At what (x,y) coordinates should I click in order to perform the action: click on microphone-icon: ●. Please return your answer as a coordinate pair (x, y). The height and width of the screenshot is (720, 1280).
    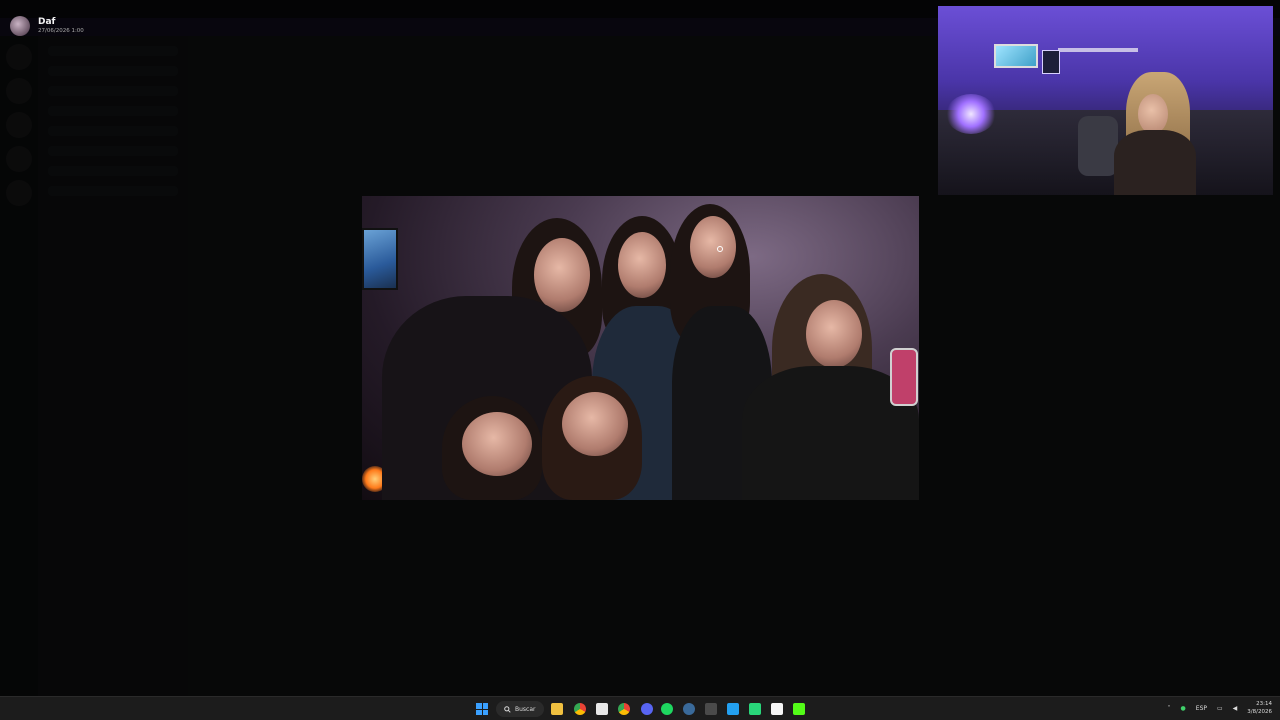
    Looking at the image, I should click on (1183, 708).